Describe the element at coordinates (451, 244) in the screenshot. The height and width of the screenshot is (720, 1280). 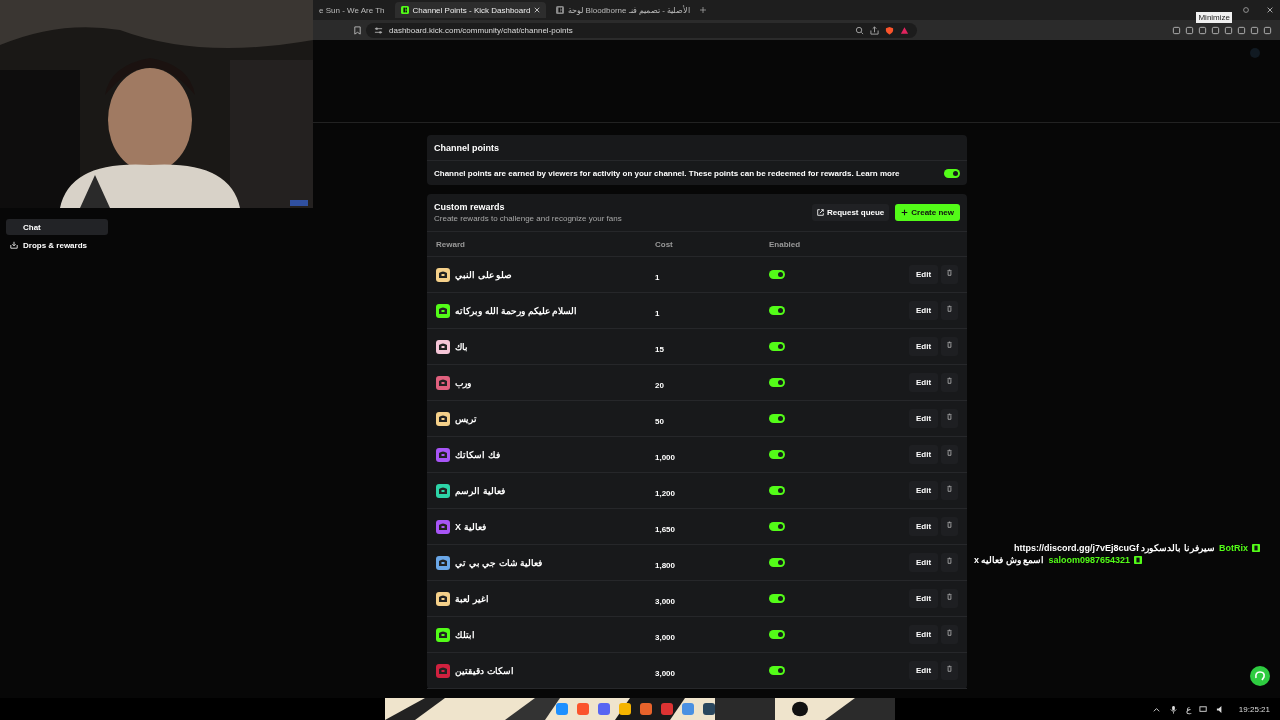
I see `column-header: Reward` at that location.